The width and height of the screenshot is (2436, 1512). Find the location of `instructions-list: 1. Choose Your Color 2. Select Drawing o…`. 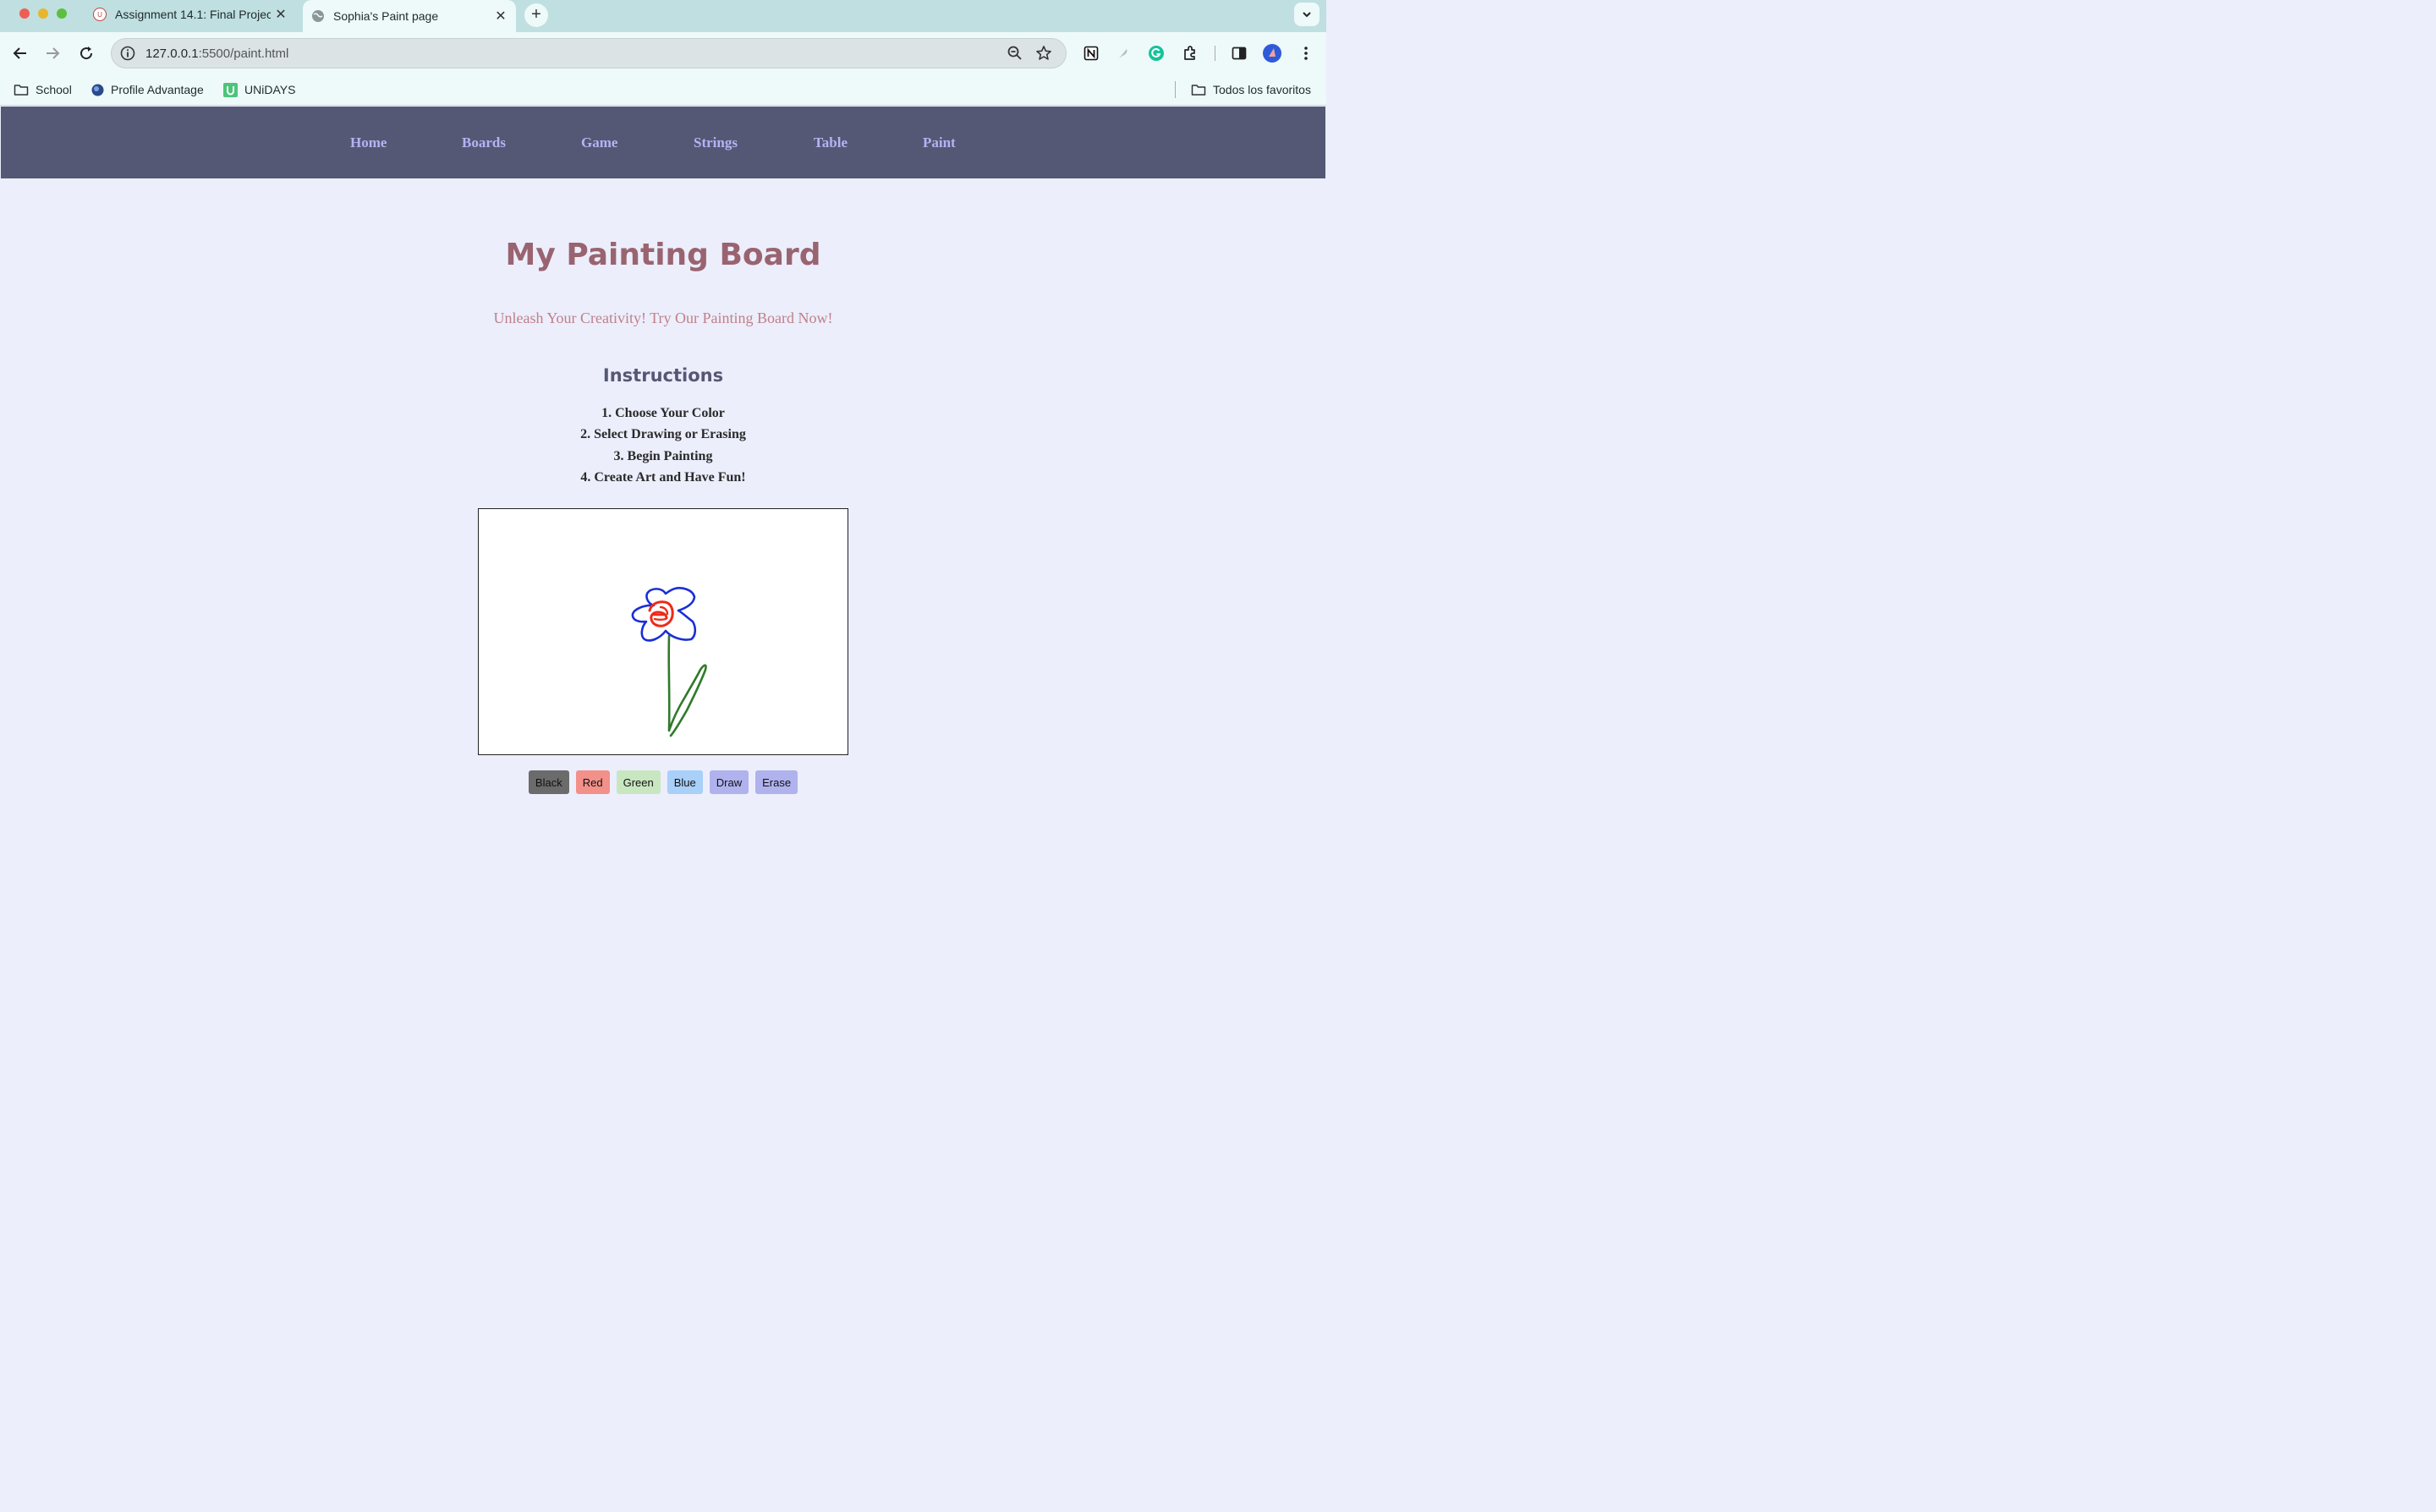

instructions-list: 1. Choose Your Color 2. Select Drawing o… is located at coordinates (663, 446).